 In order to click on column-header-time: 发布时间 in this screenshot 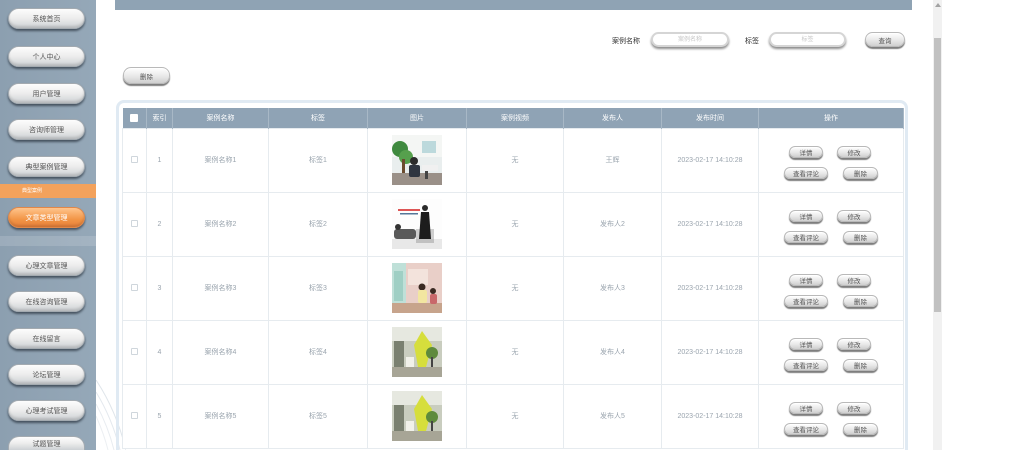, I will do `click(710, 118)`.